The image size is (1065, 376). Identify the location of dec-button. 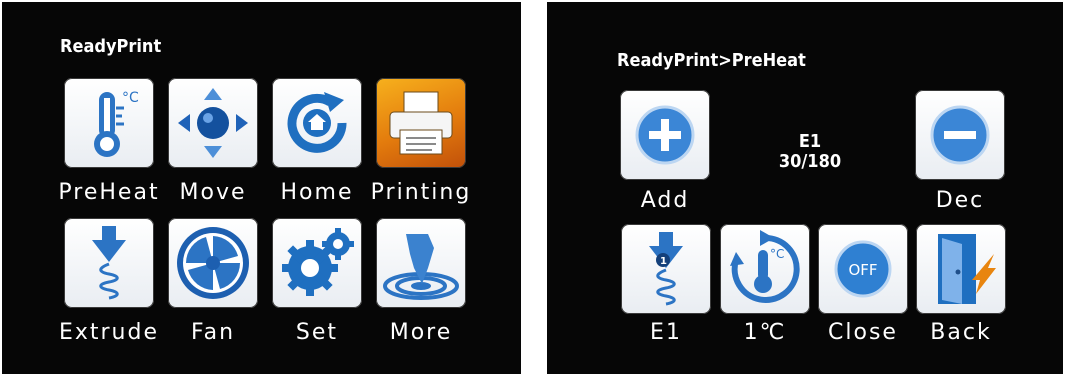
(960, 135).